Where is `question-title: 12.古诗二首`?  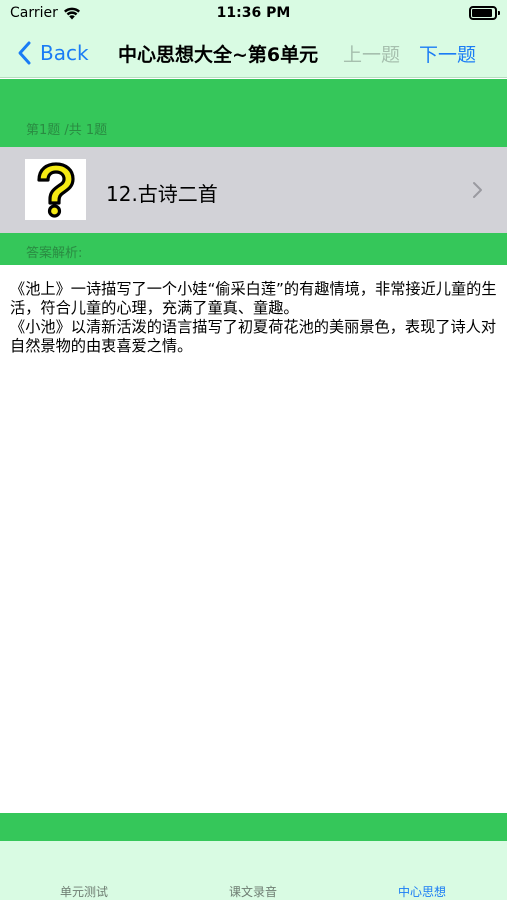 question-title: 12.古诗二首 is located at coordinates (162, 194).